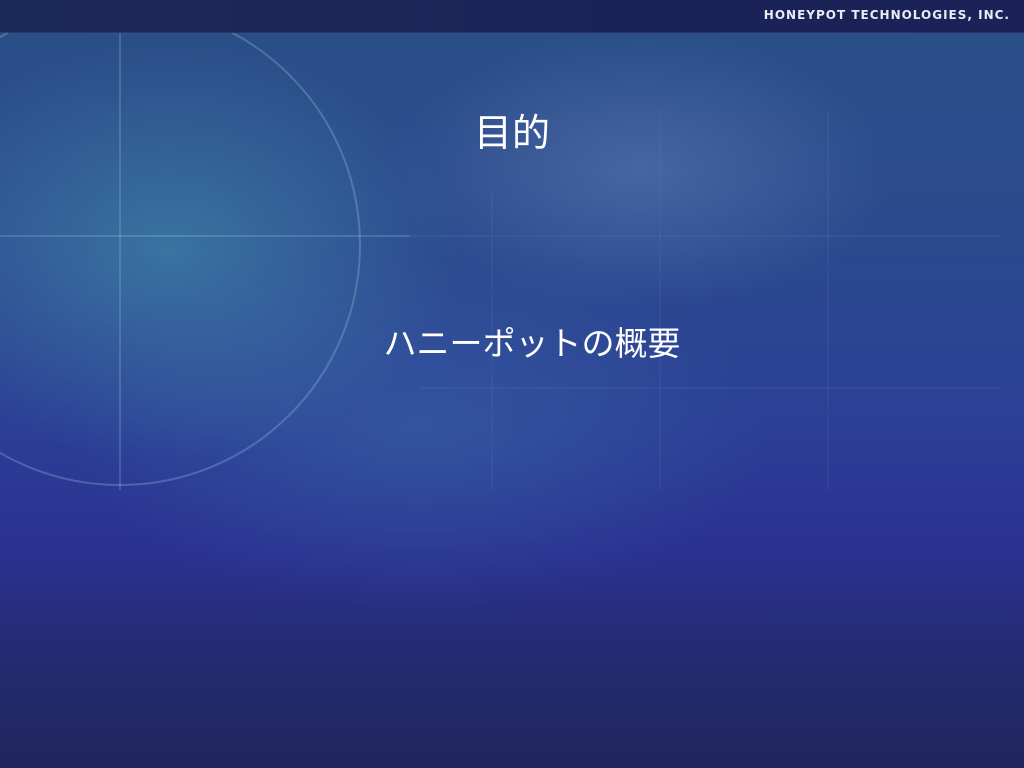 This screenshot has height=768, width=1024. Describe the element at coordinates (512, 16) in the screenshot. I see `header-bar: HONEYPOT TECHNOLOGIES, INC.` at that location.